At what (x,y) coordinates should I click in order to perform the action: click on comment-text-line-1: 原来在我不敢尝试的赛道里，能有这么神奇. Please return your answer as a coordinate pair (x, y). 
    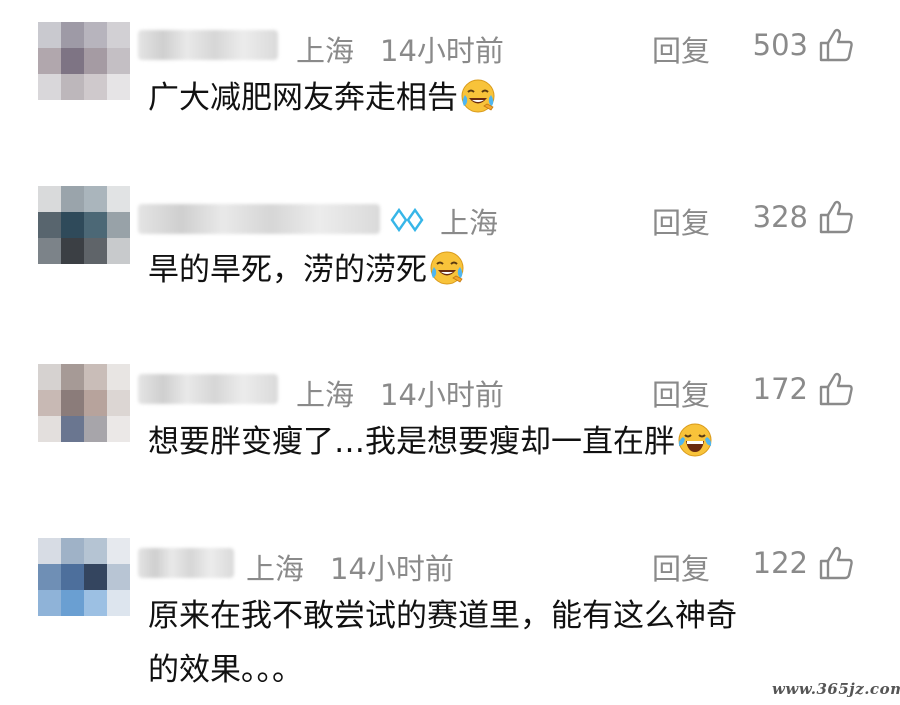
    Looking at the image, I should click on (442, 616).